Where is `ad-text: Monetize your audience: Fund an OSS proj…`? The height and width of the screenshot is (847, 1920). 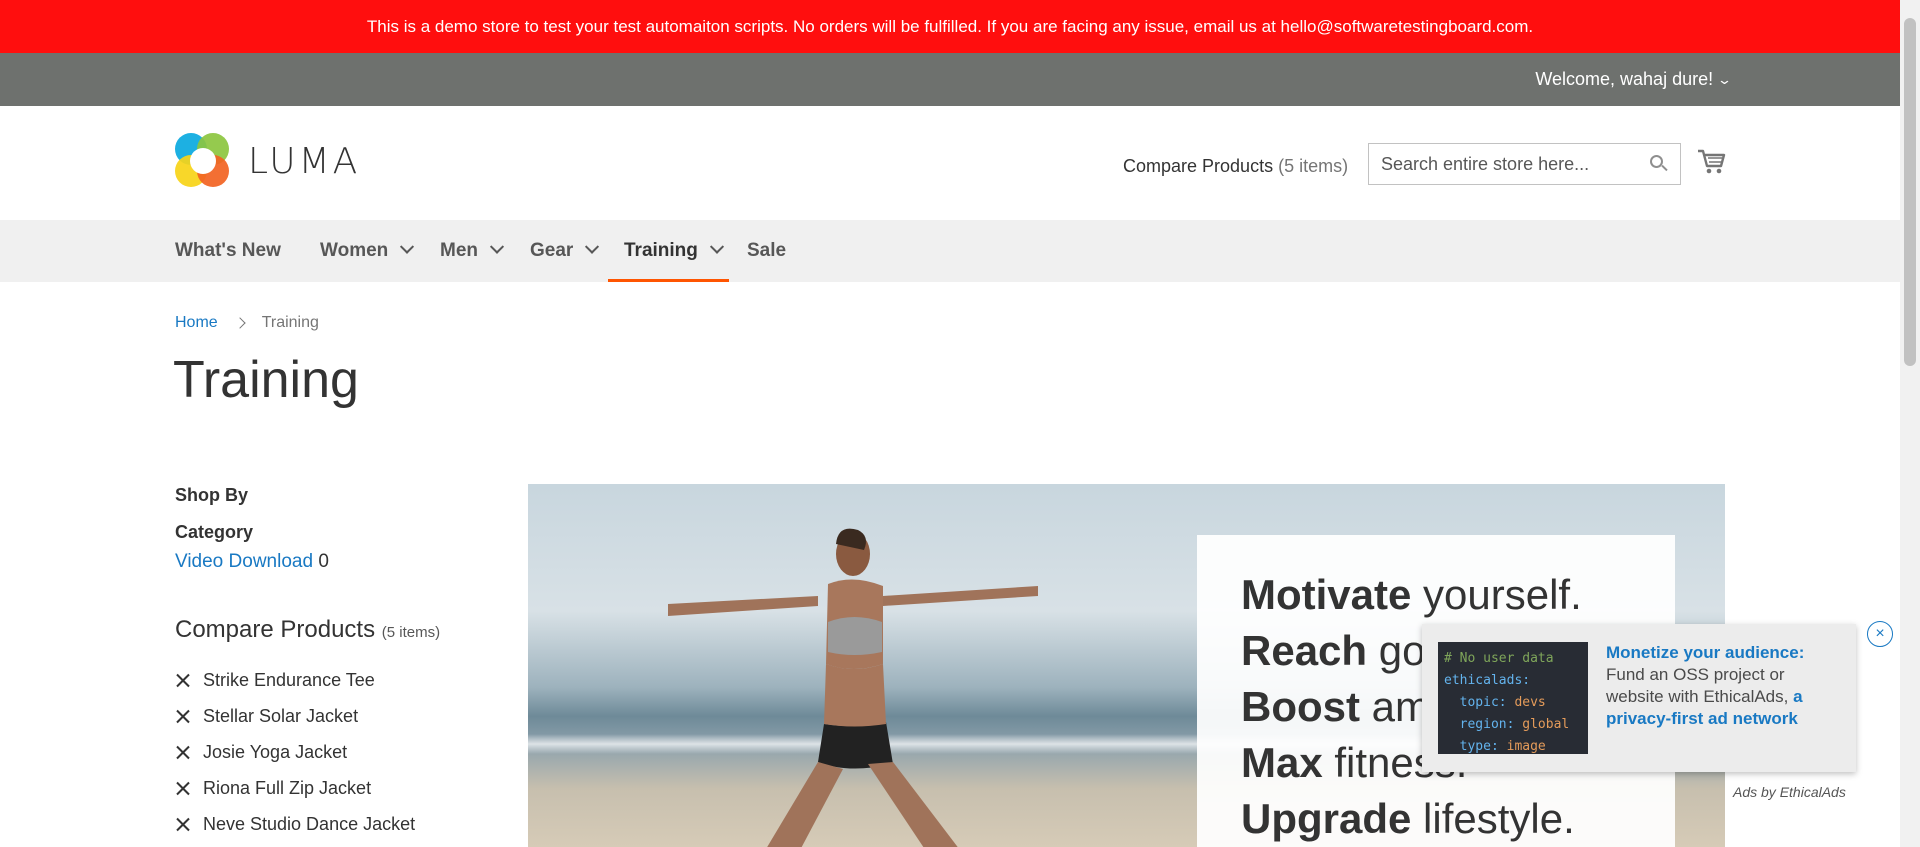
ad-text: Monetize your audience: Fund an OSS proj… is located at coordinates (1724, 686).